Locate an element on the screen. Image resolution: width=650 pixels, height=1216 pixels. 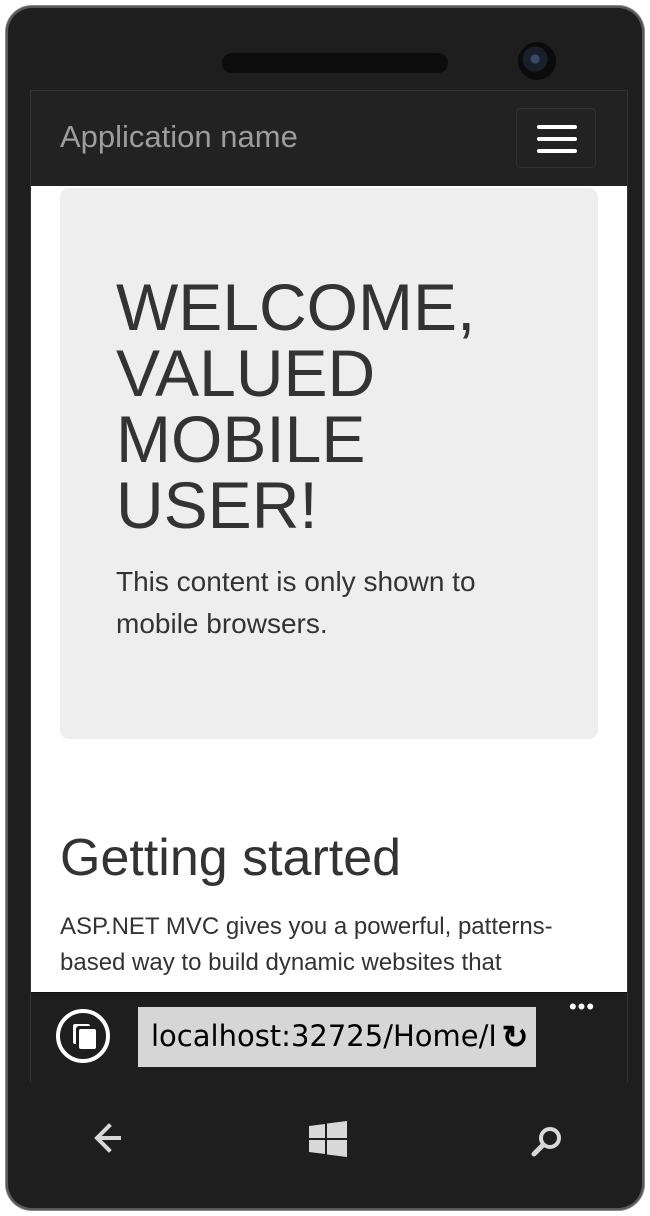
navbar-brand: Application name is located at coordinates (179, 137).